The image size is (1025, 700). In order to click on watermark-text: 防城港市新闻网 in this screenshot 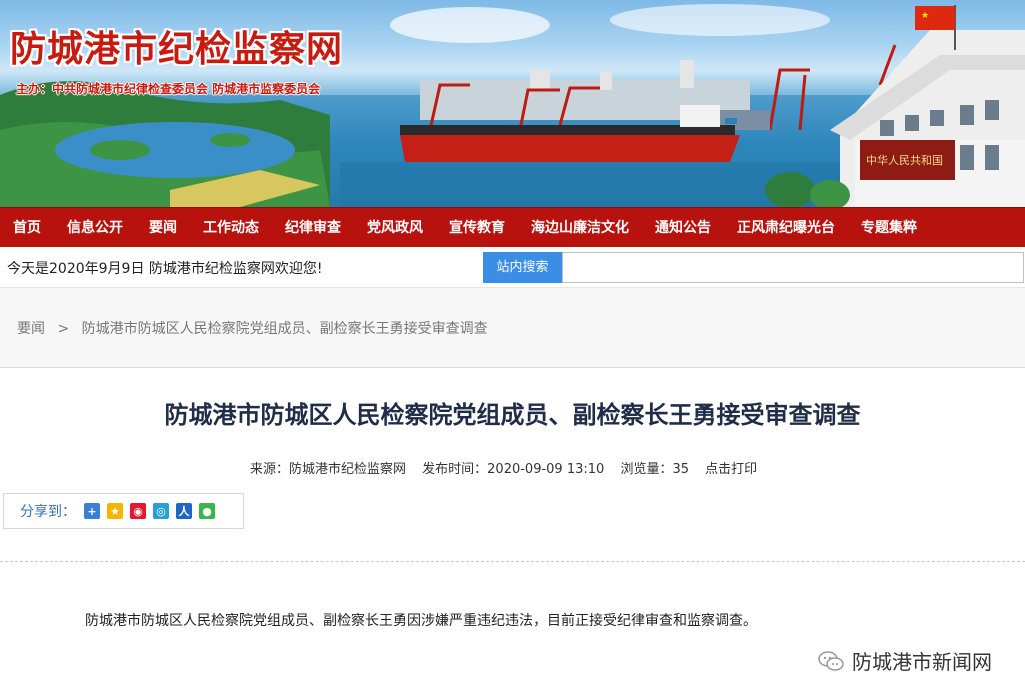, I will do `click(922, 662)`.